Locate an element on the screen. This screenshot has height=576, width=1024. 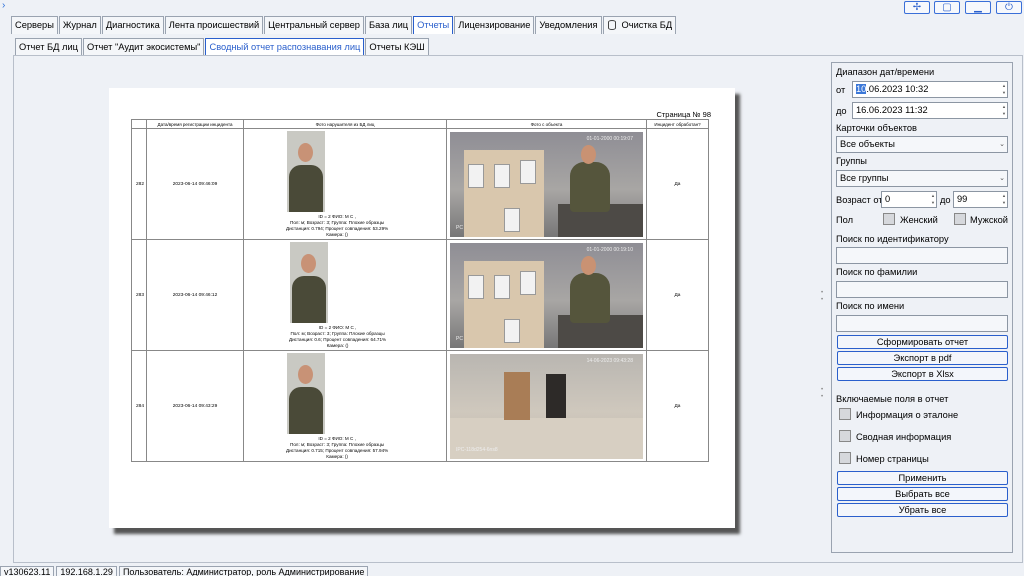
page-number-label: Номер страницы is located at coordinates (892, 459).